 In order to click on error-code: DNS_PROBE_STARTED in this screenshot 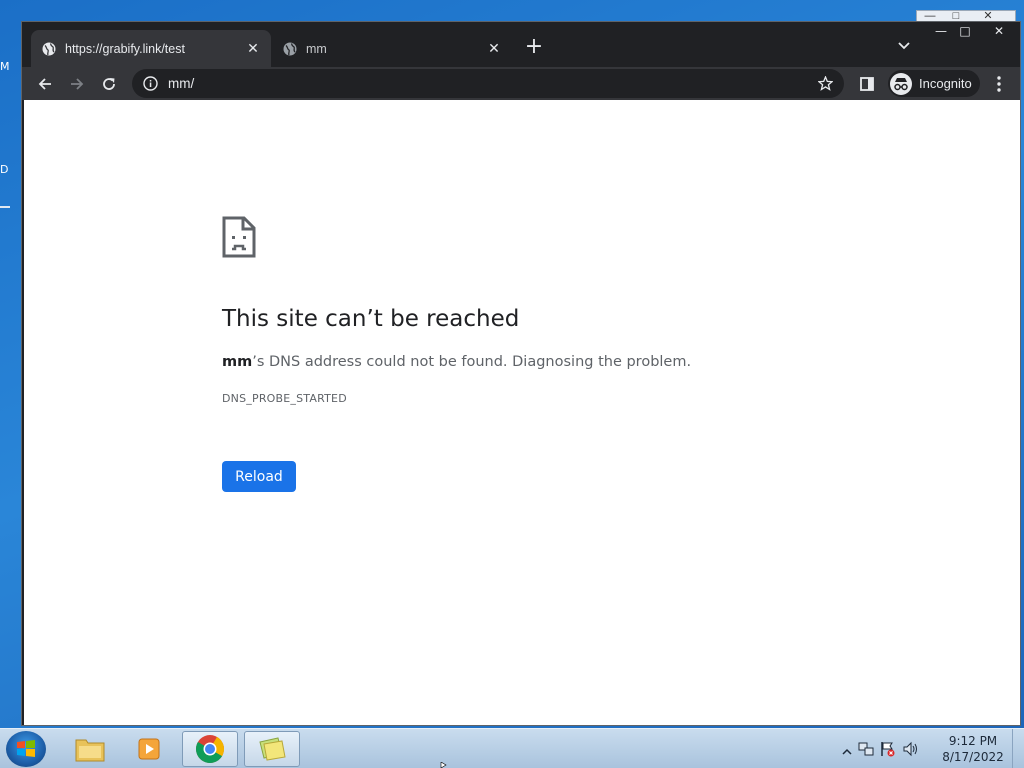, I will do `click(284, 398)`.